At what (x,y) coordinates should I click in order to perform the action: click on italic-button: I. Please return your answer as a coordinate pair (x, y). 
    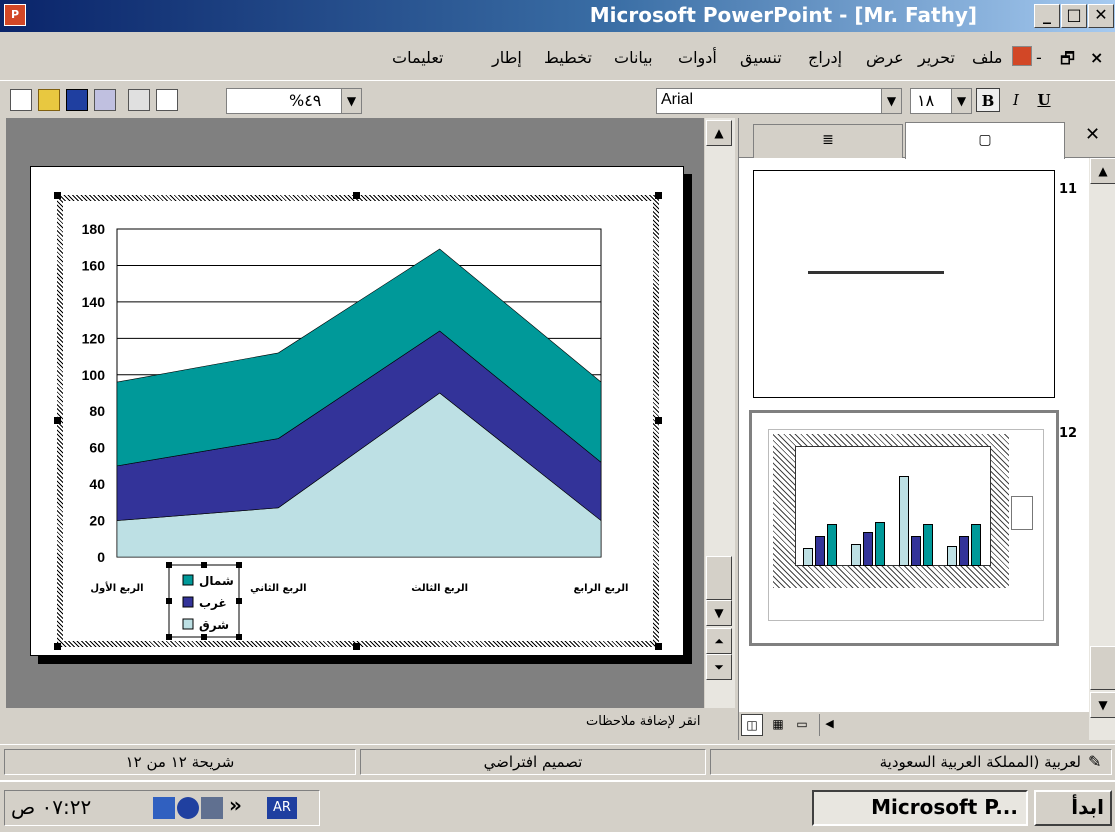
    Looking at the image, I should click on (1016, 100).